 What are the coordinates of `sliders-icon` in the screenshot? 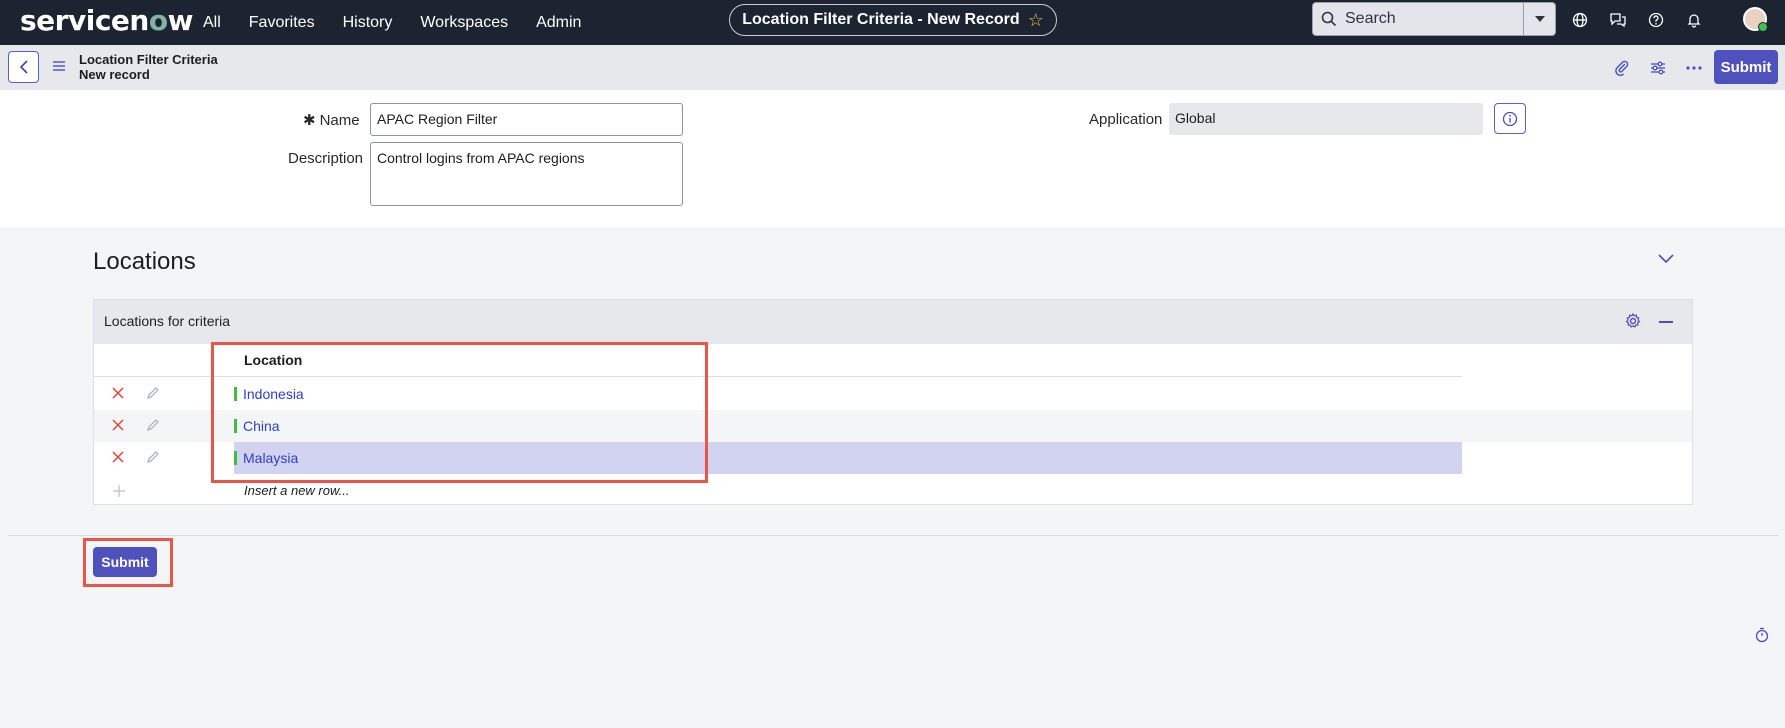 It's located at (1658, 68).